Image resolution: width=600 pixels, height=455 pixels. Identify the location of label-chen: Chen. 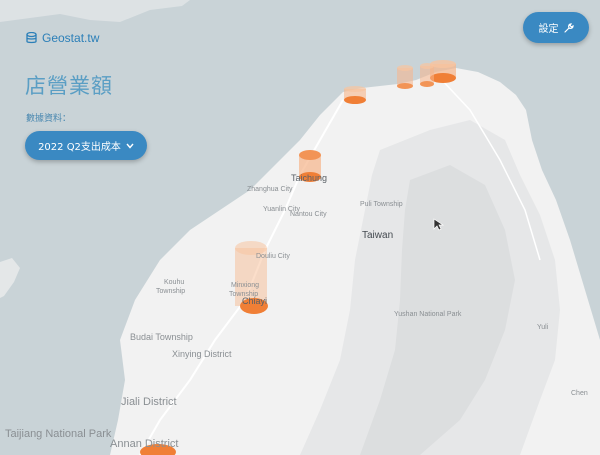
(579, 393).